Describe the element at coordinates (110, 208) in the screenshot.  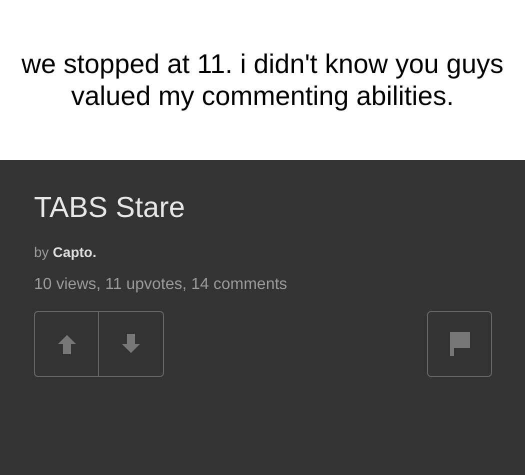
I see `post-title: TABS Stare` at that location.